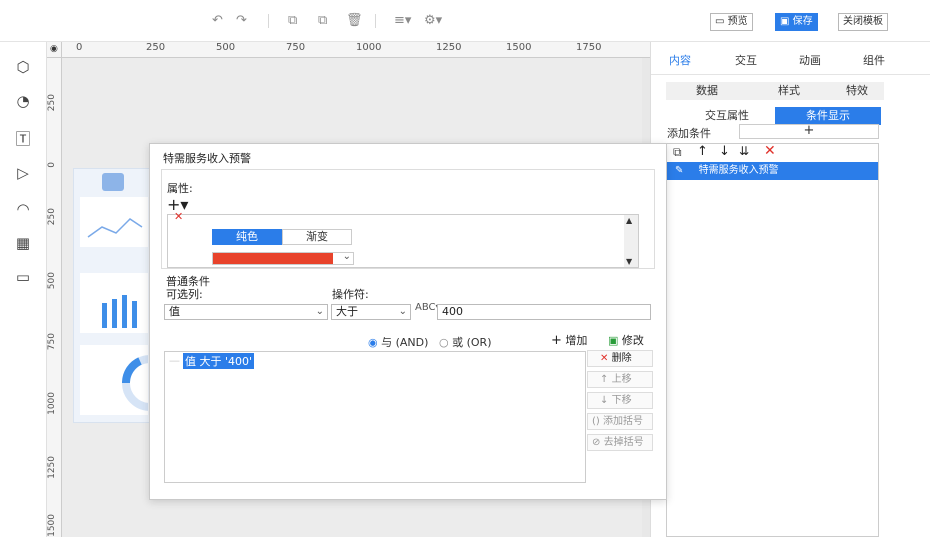  I want to click on ruler-top: 0 250 500 750 1000 1250 1500 1750, so click(356, 50).